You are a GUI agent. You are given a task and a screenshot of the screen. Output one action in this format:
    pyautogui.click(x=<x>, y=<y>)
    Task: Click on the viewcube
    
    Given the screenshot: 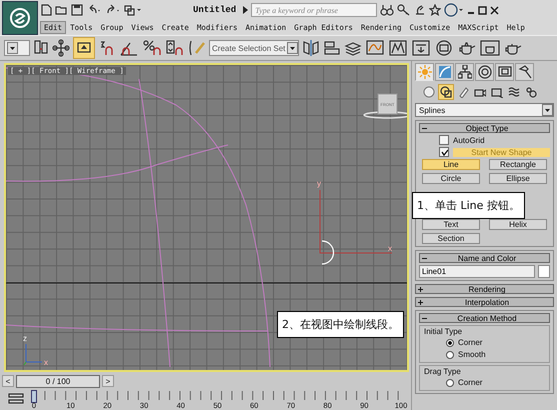 What is the action you would take?
    pyautogui.click(x=385, y=106)
    